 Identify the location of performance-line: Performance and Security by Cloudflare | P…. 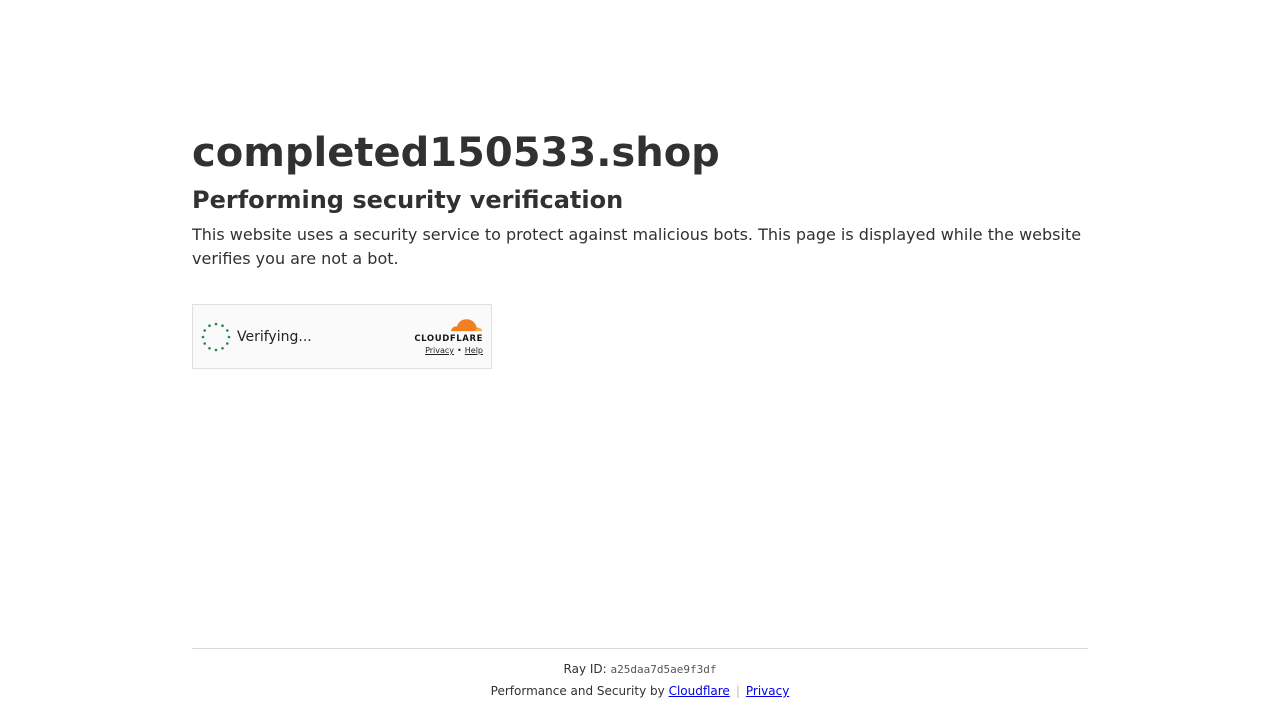
(640, 691).